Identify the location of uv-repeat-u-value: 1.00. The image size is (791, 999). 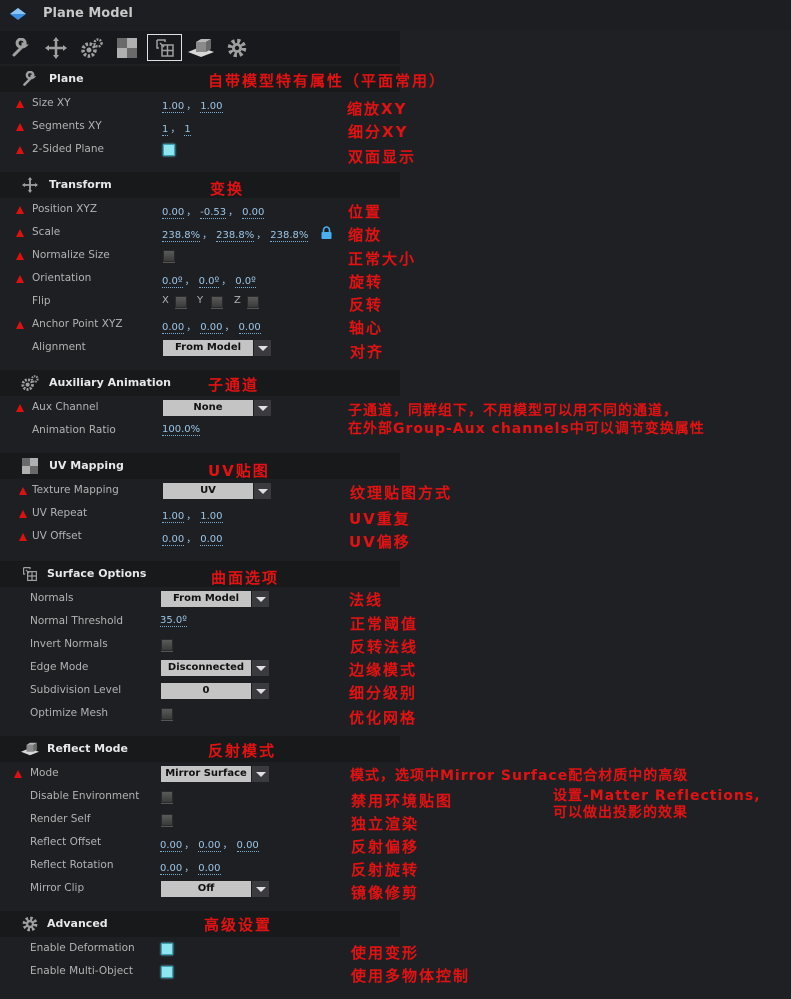
(173, 517).